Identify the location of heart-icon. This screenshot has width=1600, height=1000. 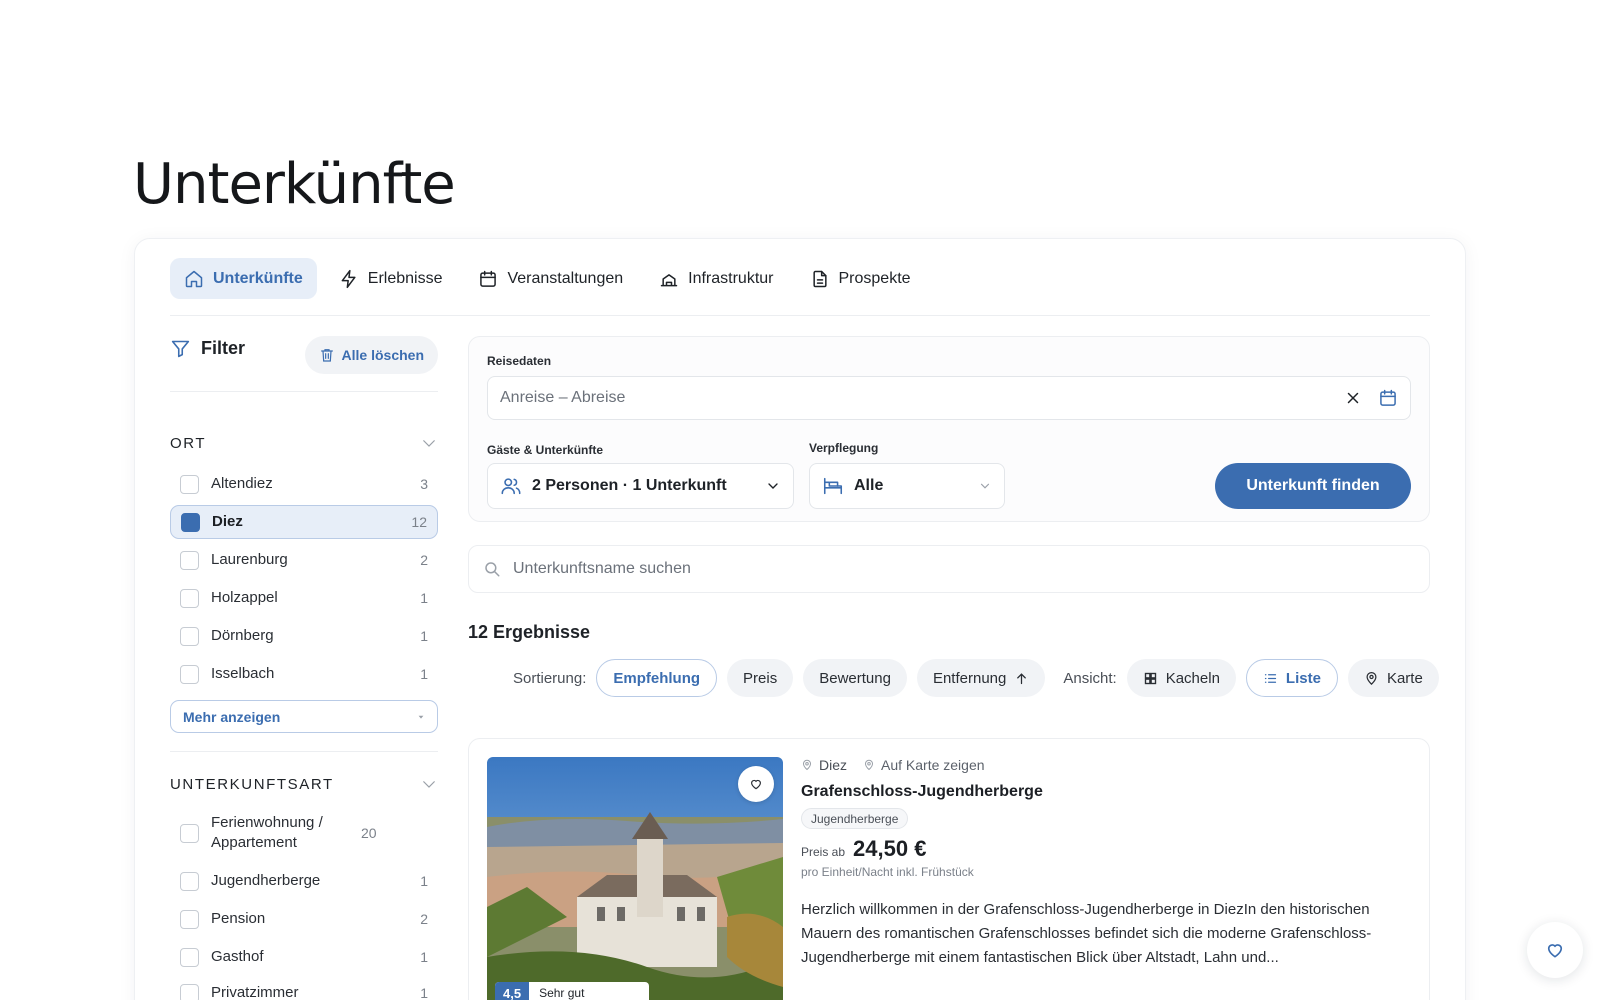
(756, 784).